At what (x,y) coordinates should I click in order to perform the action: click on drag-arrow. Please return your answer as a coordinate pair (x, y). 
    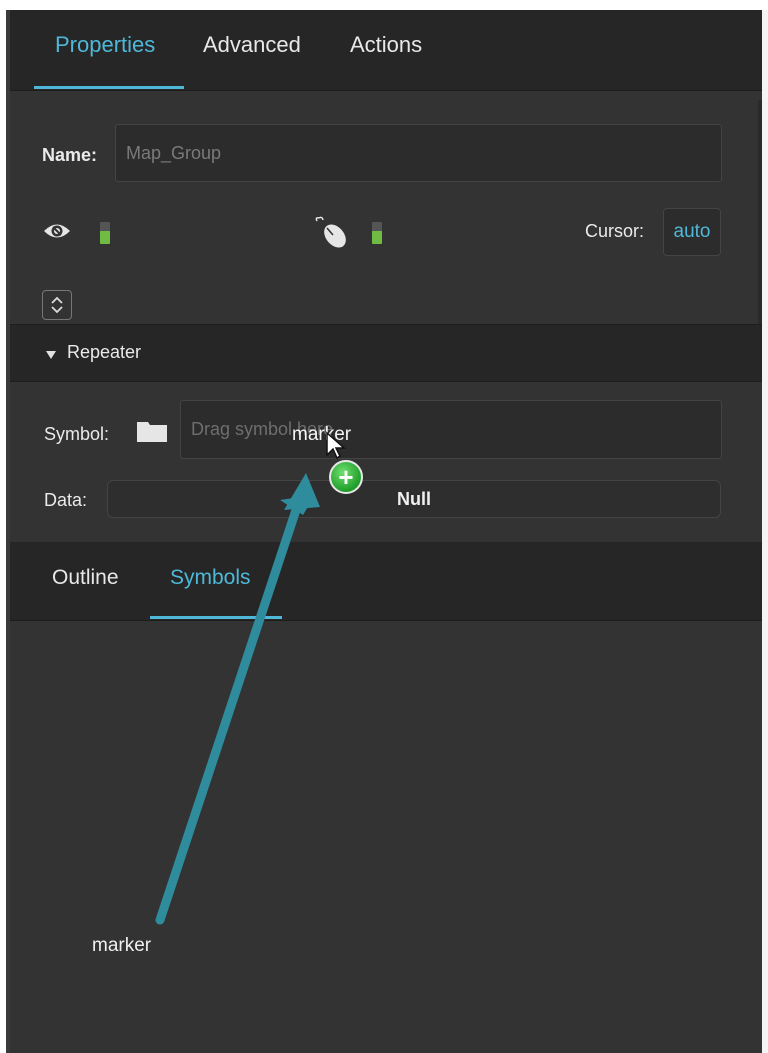
    Looking at the image, I should click on (237, 699).